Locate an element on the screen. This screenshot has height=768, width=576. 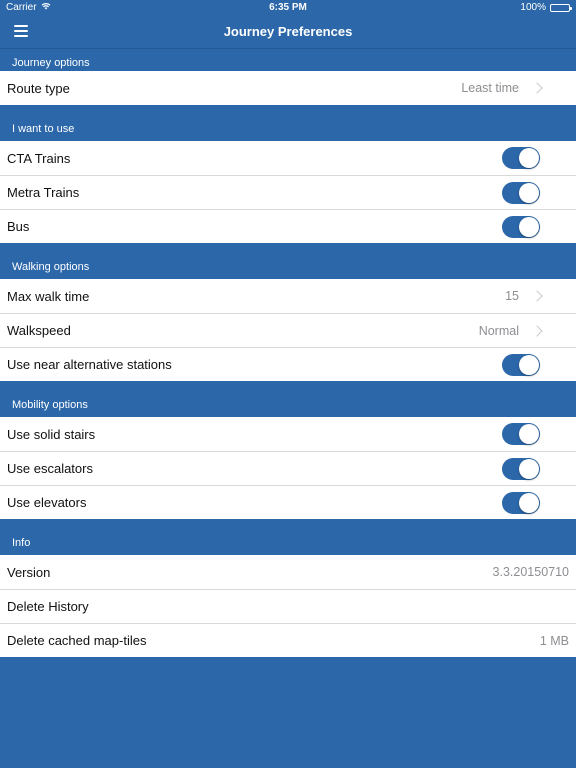
cta-trains-row: CTA Trains is located at coordinates (288, 158).